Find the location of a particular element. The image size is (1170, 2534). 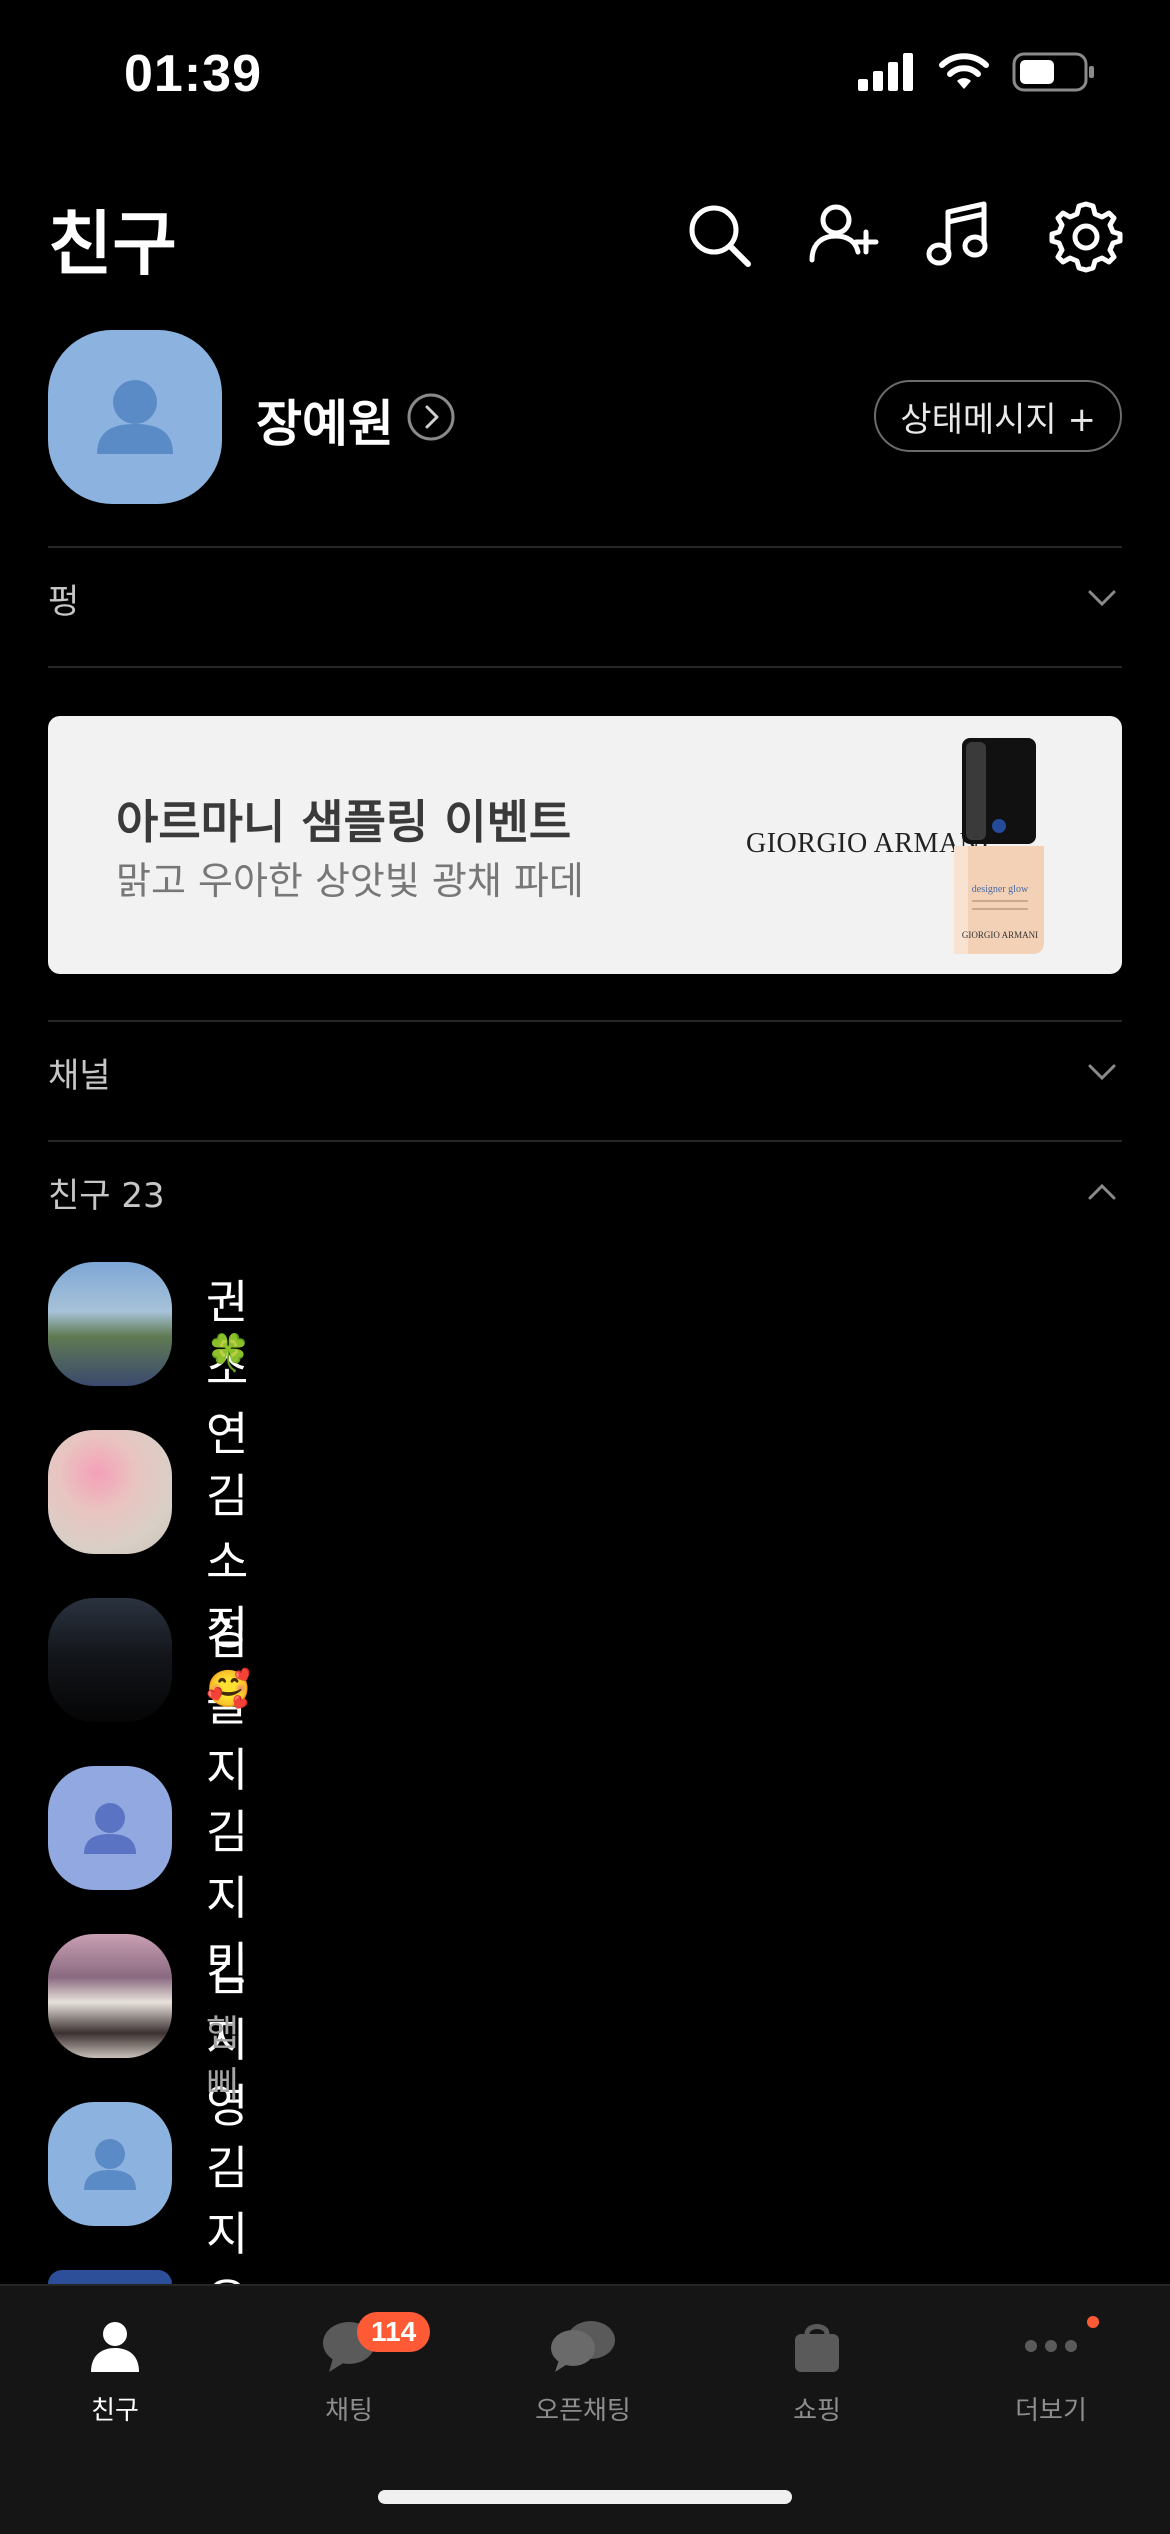

section-pung: 펑 is located at coordinates (585, 598).